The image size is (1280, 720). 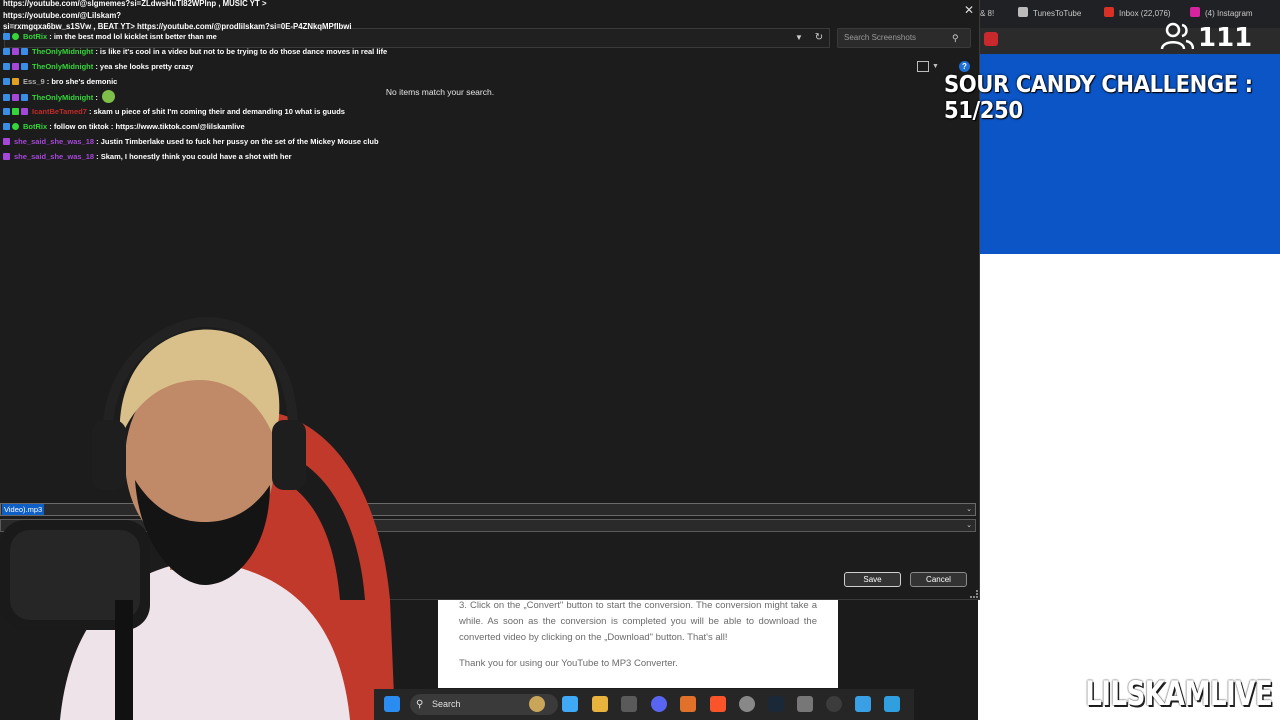 I want to click on taskbar-search-label: Search, so click(x=446, y=704).